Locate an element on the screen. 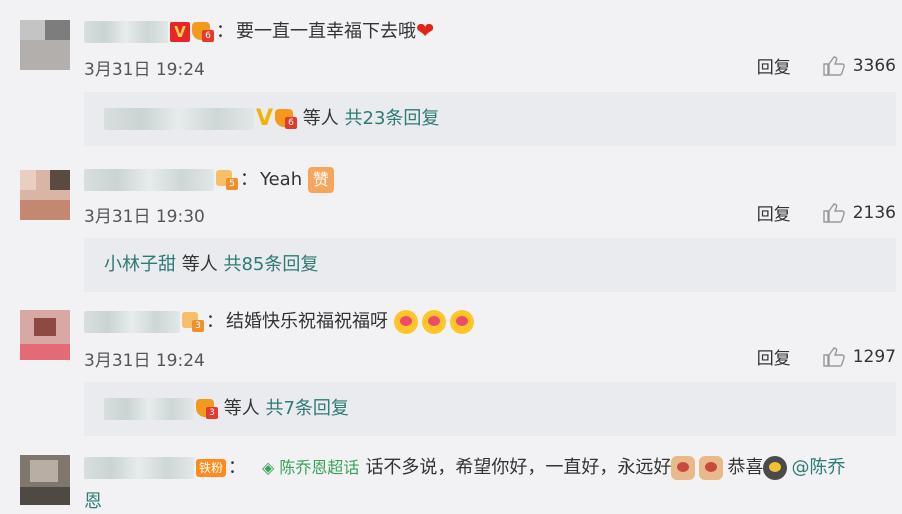  timestamp: 3月31日 19:30 is located at coordinates (144, 217).